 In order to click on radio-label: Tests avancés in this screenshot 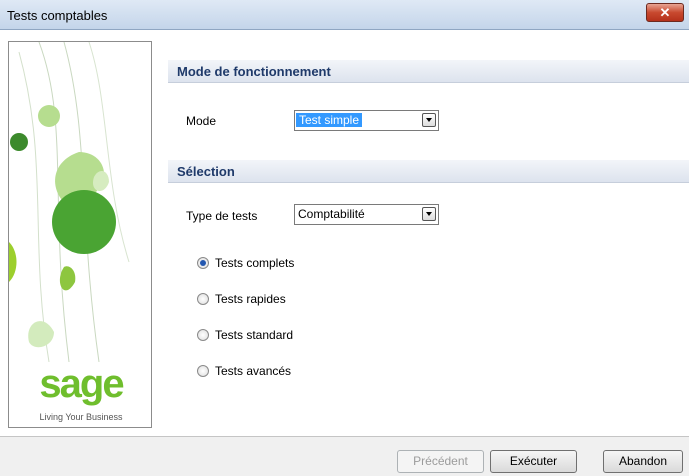, I will do `click(253, 371)`.